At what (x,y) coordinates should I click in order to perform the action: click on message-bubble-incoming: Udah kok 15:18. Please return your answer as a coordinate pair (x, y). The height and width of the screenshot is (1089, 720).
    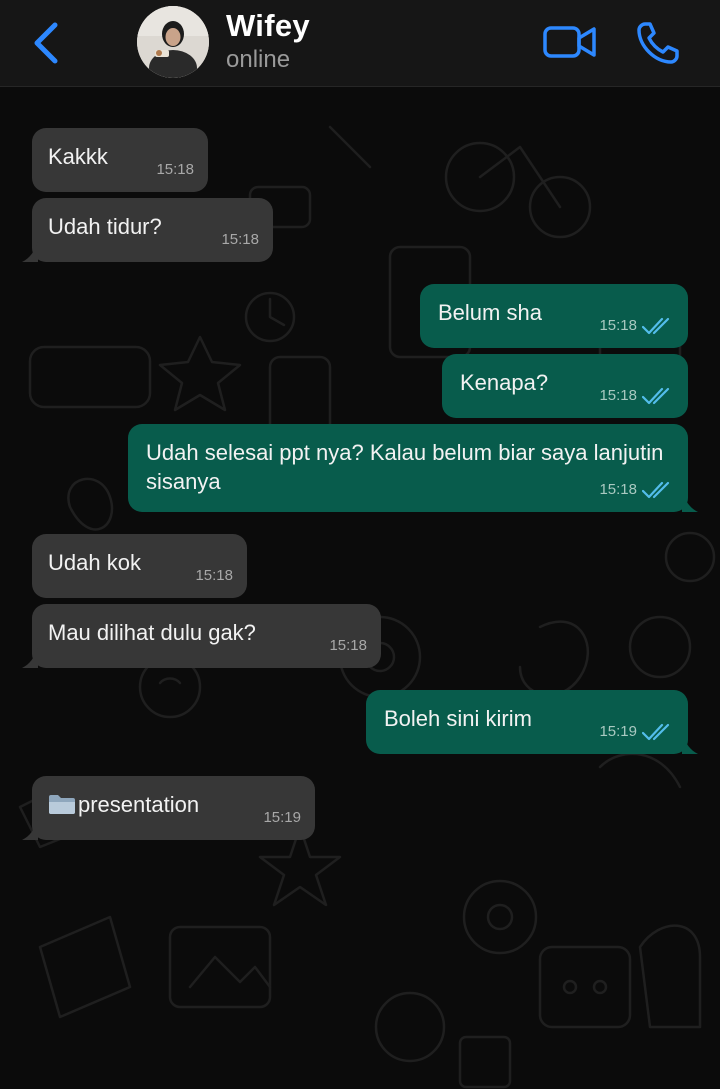
    Looking at the image, I should click on (139, 566).